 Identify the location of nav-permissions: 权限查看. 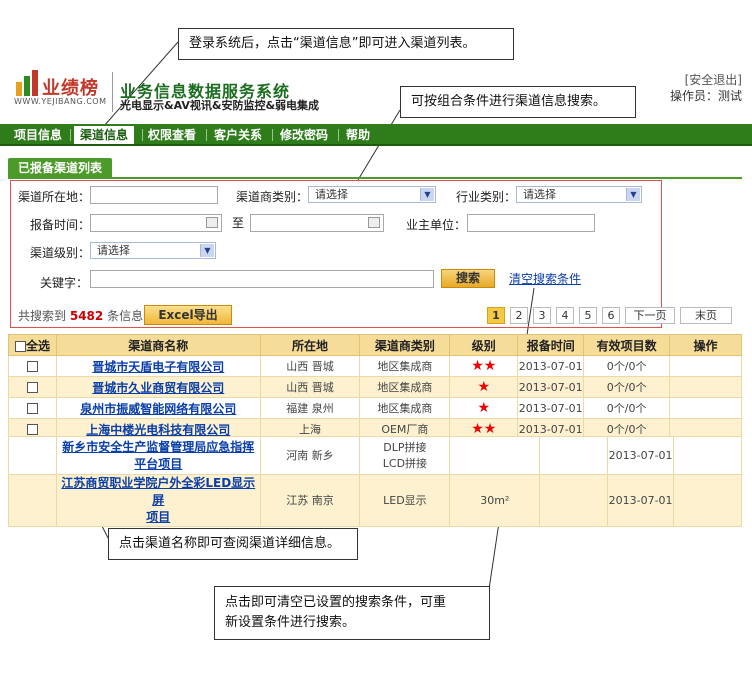
(172, 135).